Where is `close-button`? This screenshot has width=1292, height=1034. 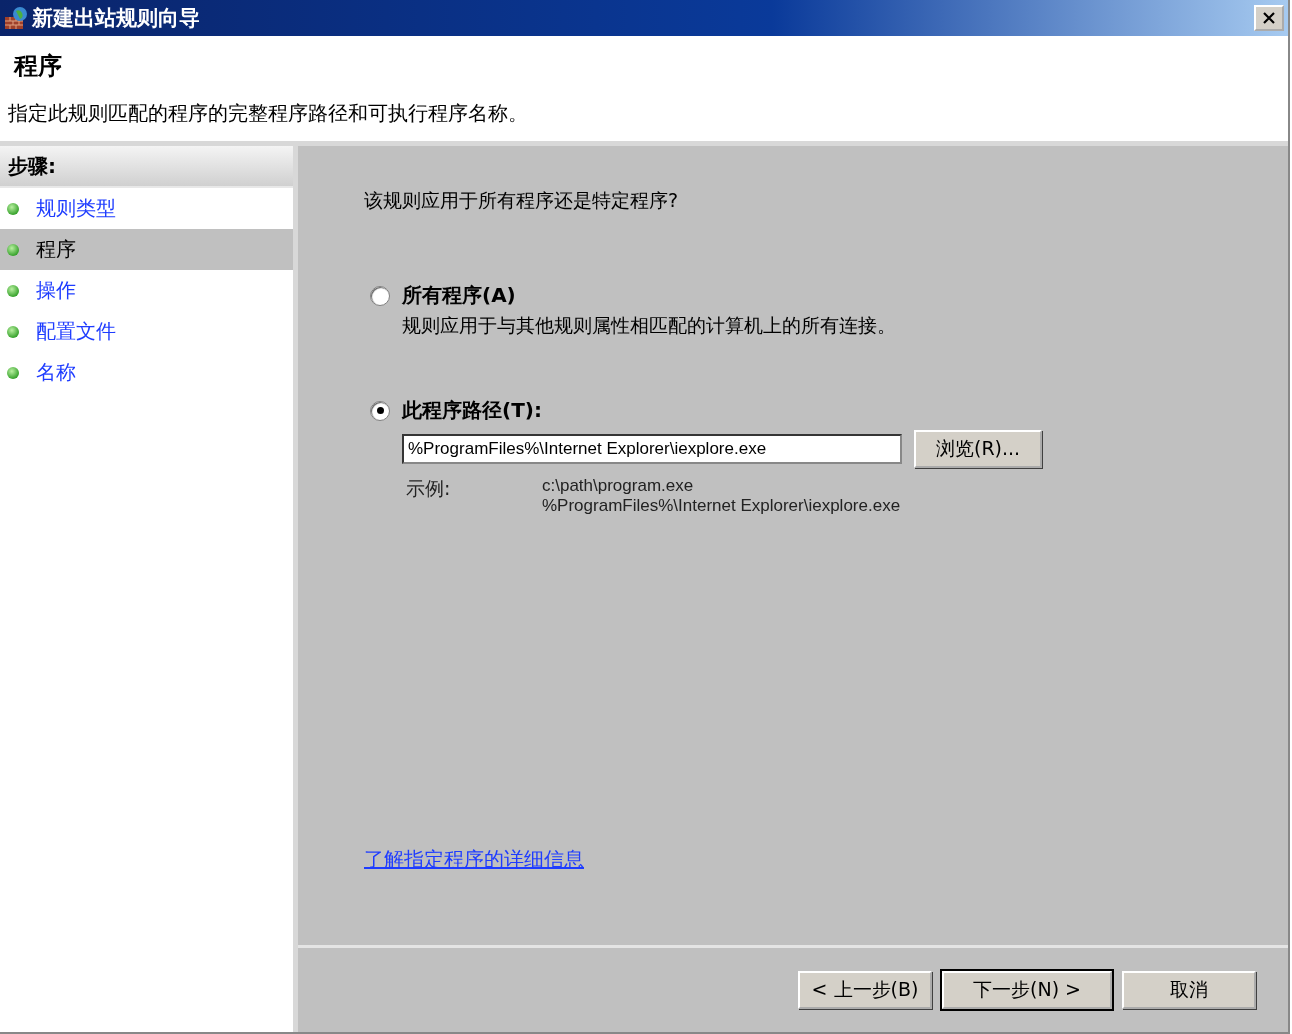 close-button is located at coordinates (1269, 18).